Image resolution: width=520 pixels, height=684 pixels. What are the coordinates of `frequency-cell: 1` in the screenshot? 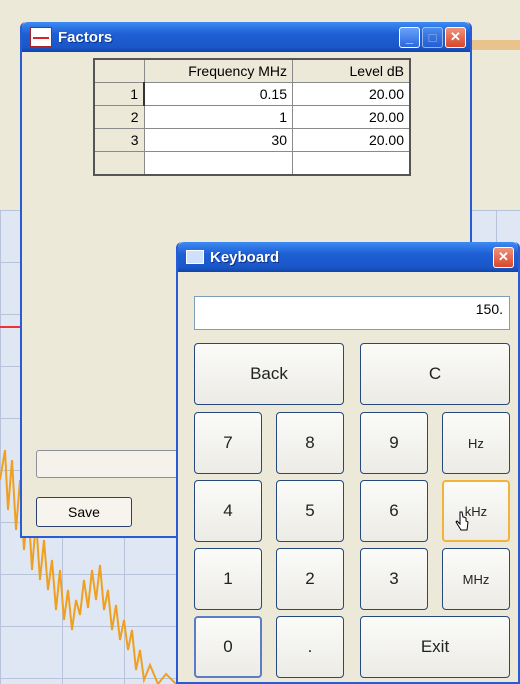 It's located at (218, 117).